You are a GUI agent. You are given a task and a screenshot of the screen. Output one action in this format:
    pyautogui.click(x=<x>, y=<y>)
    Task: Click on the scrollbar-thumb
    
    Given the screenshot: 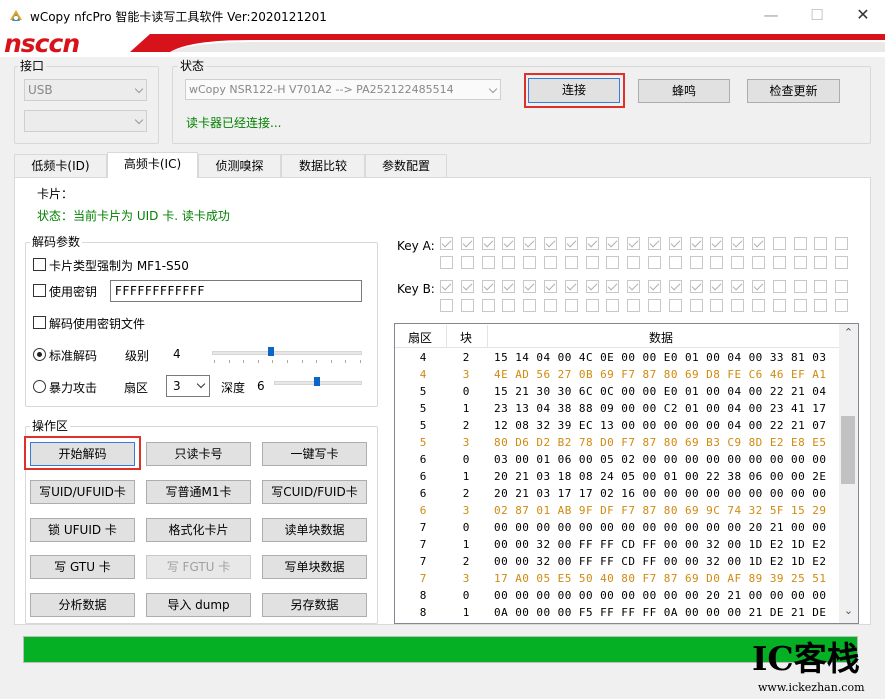 What is the action you would take?
    pyautogui.click(x=848, y=450)
    